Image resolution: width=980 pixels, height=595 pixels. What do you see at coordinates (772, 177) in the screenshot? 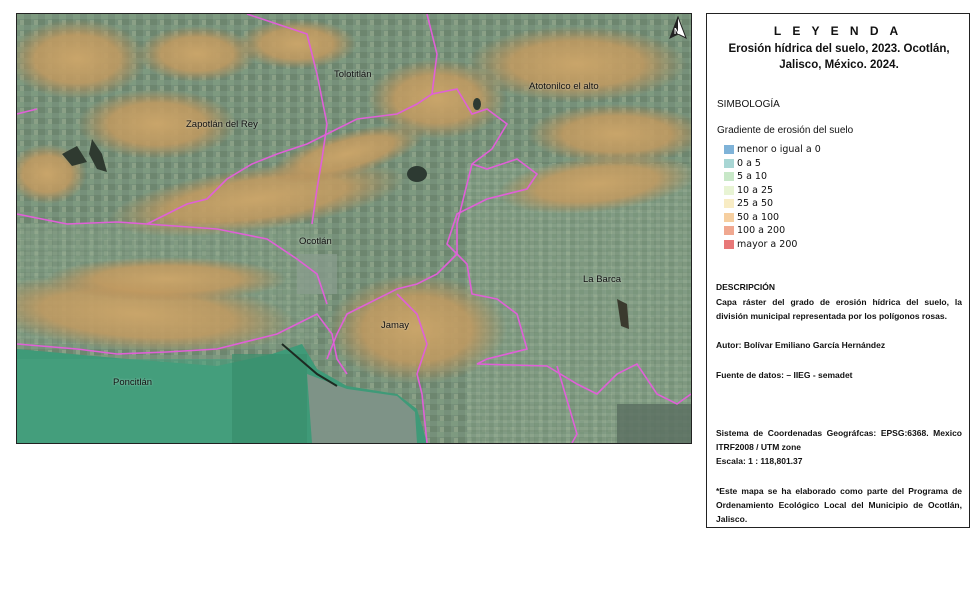
I see `legend-class: 5 a 10` at bounding box center [772, 177].